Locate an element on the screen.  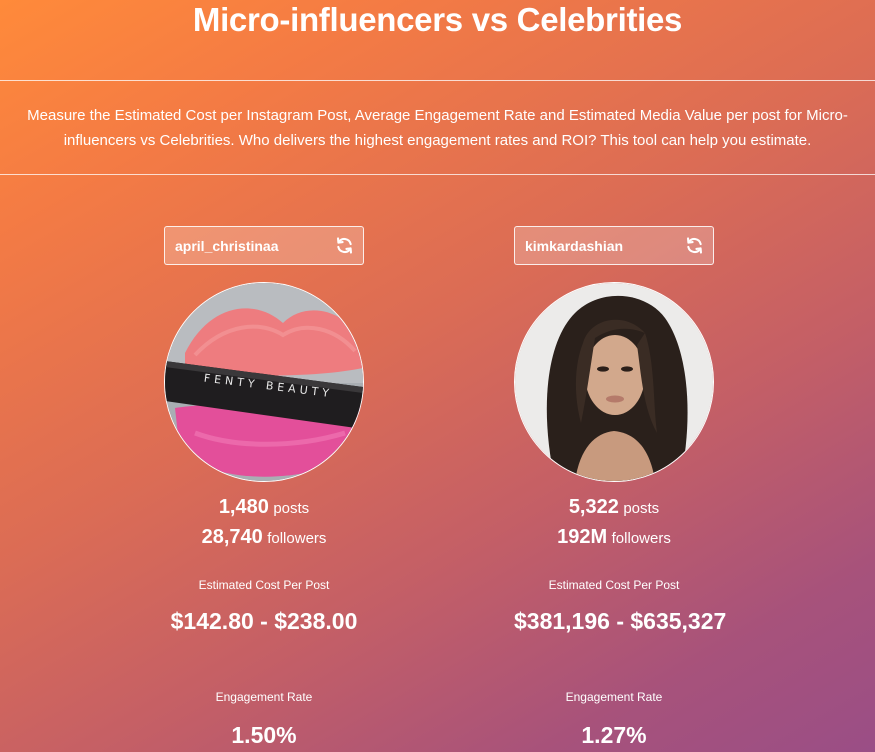
divider-top is located at coordinates (437, 80).